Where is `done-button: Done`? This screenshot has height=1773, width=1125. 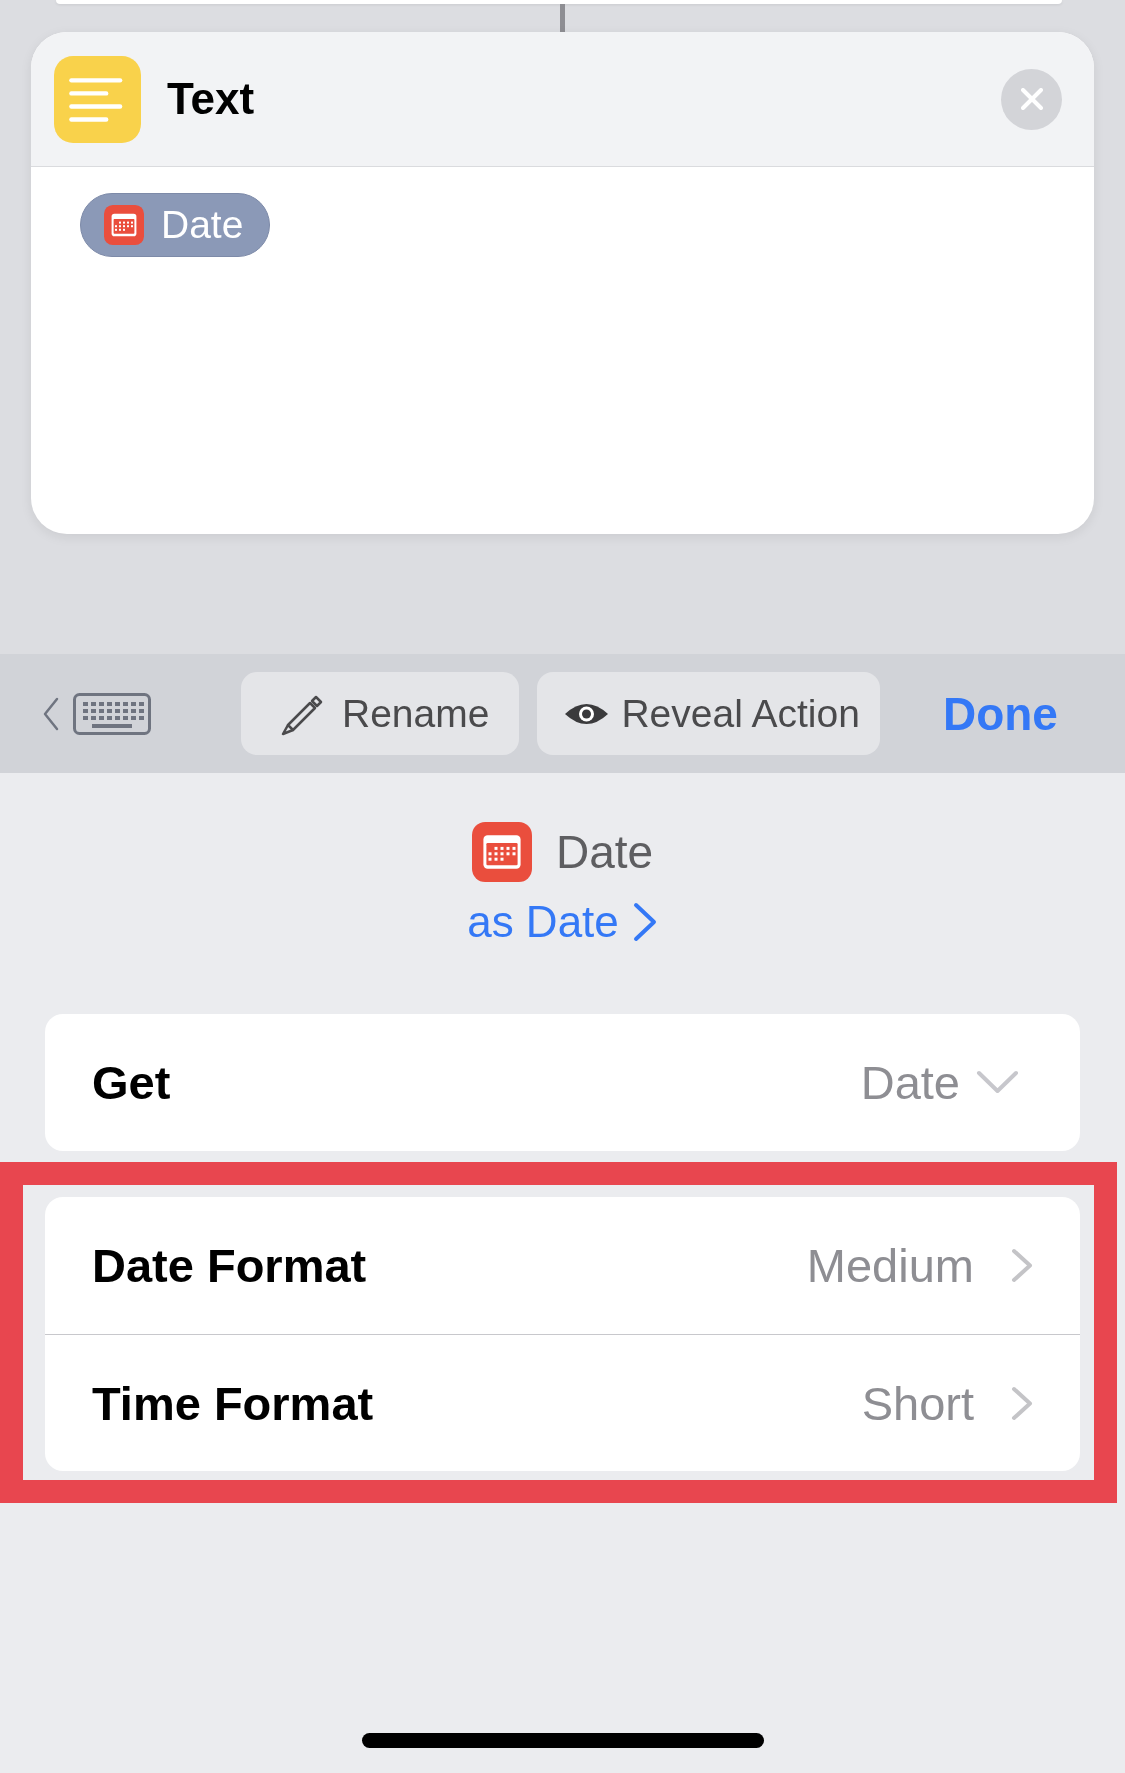 done-button: Done is located at coordinates (1000, 713).